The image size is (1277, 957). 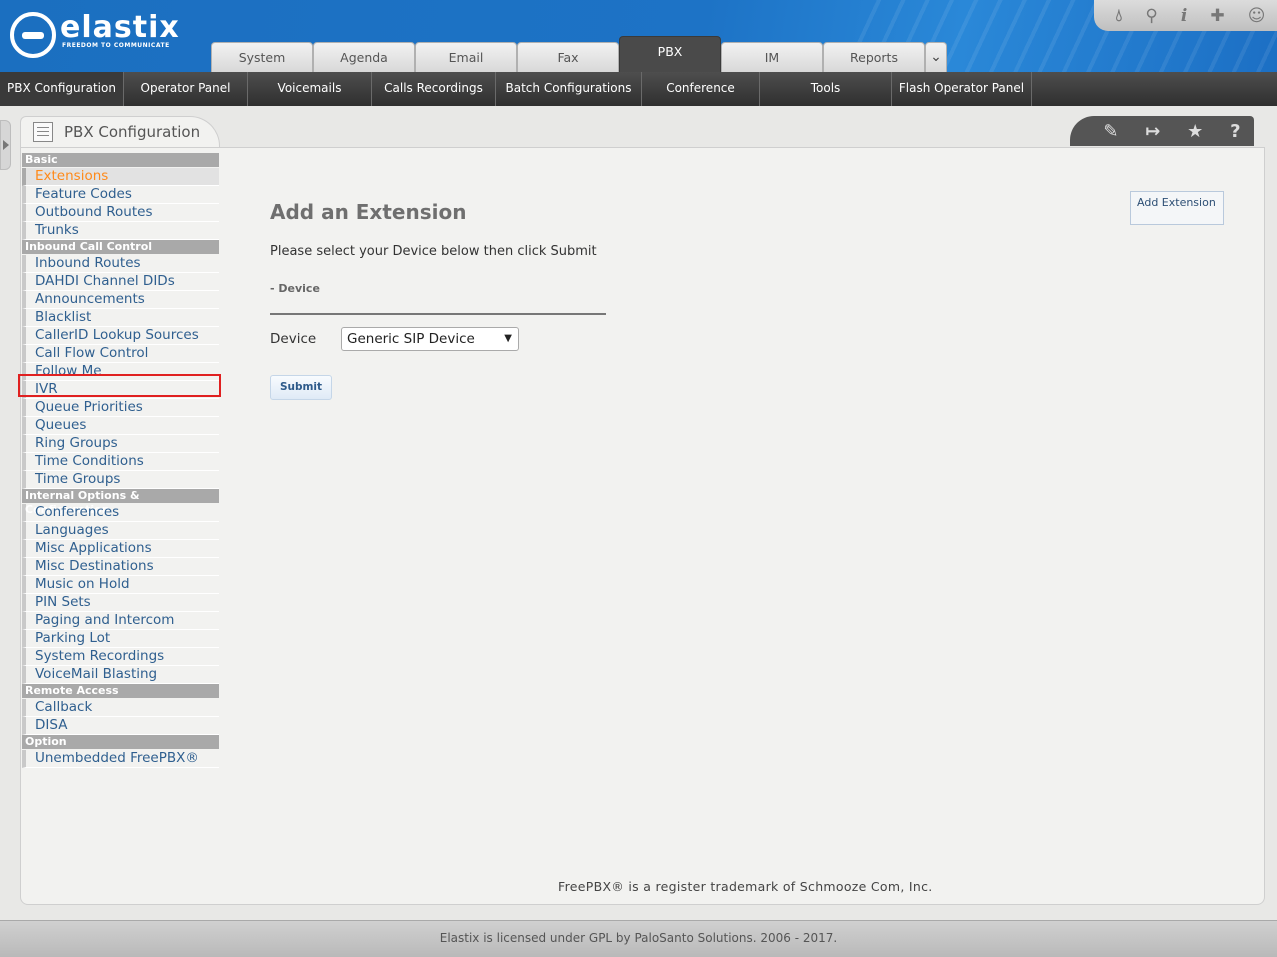 I want to click on section-device-header: - Device, so click(x=295, y=288).